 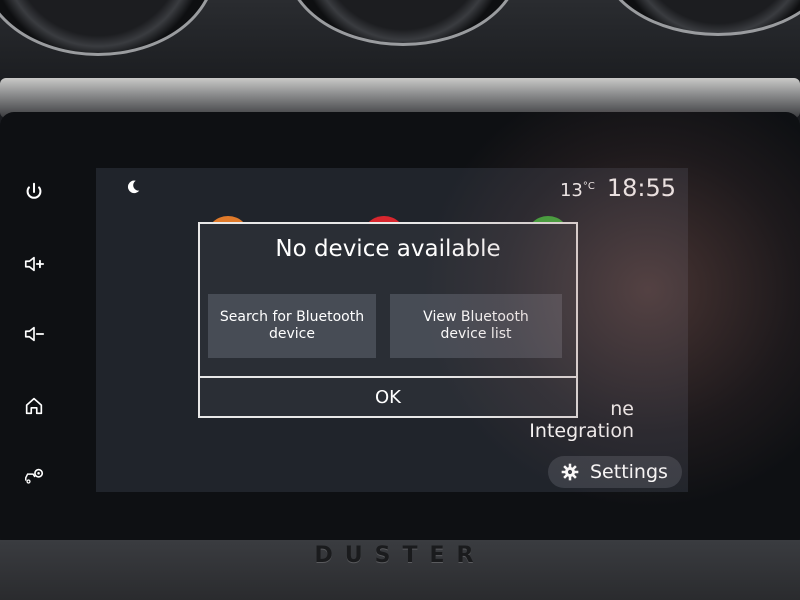 I want to click on home-button, so click(x=34, y=406).